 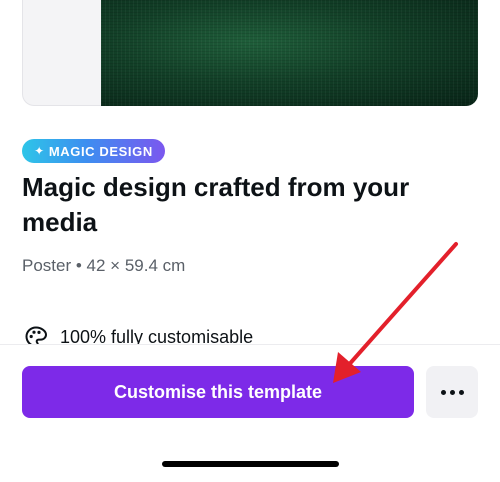 I want to click on customise-template-button: Customise this template, so click(x=218, y=392).